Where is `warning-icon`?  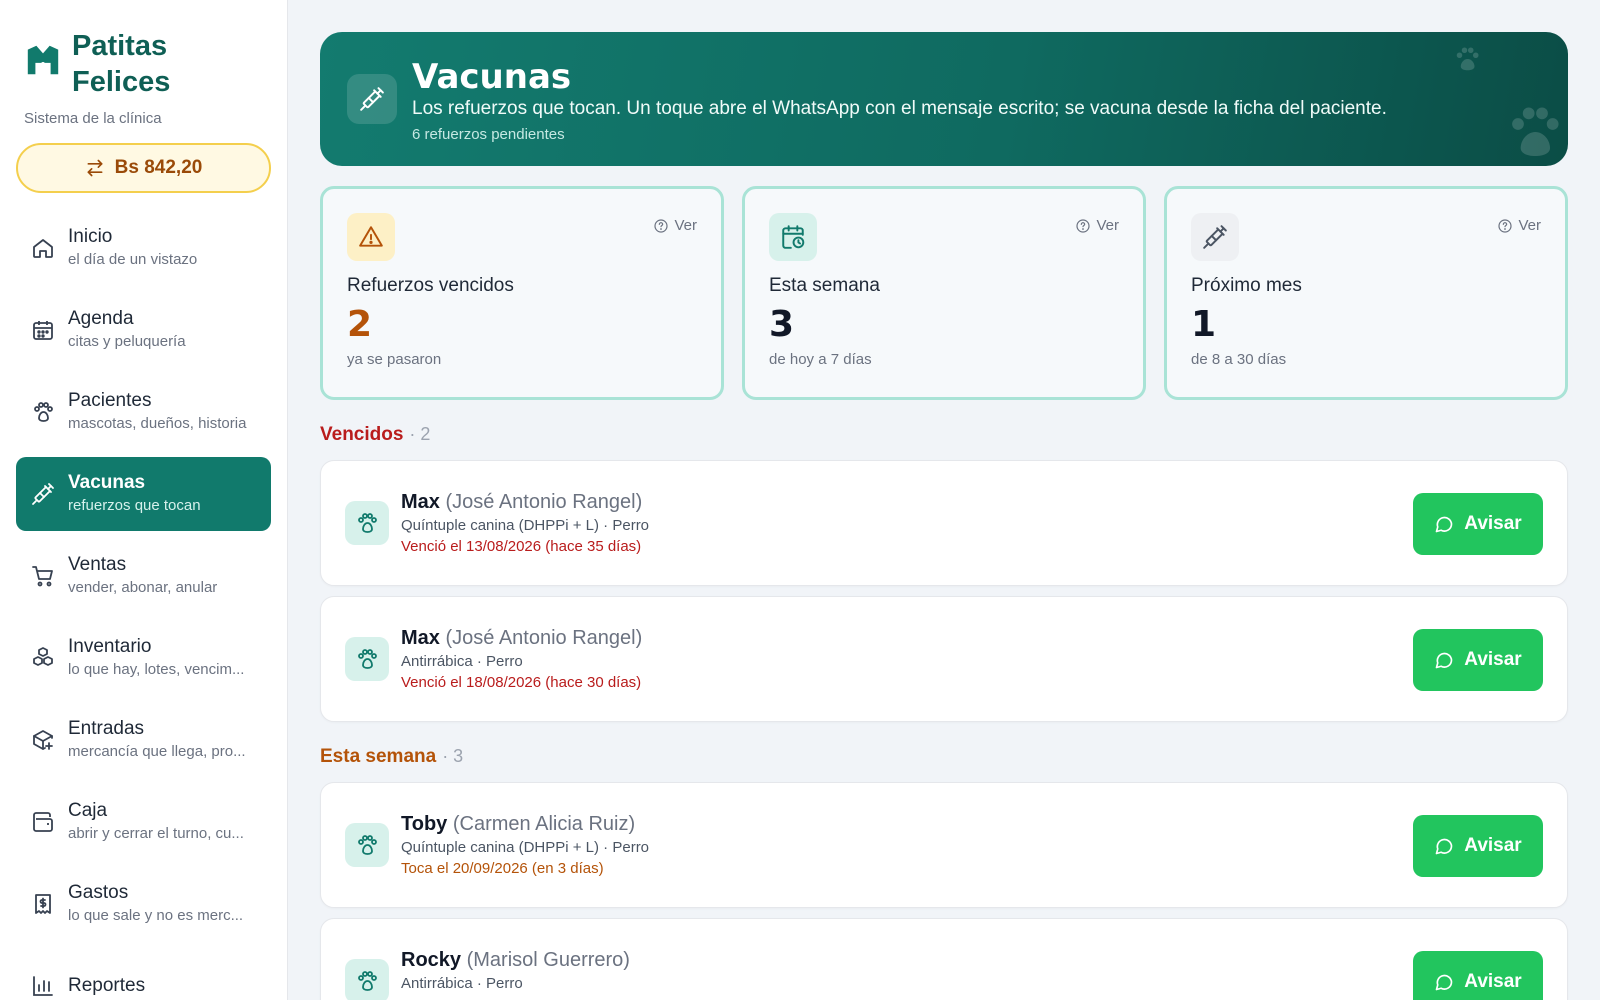 warning-icon is located at coordinates (371, 236).